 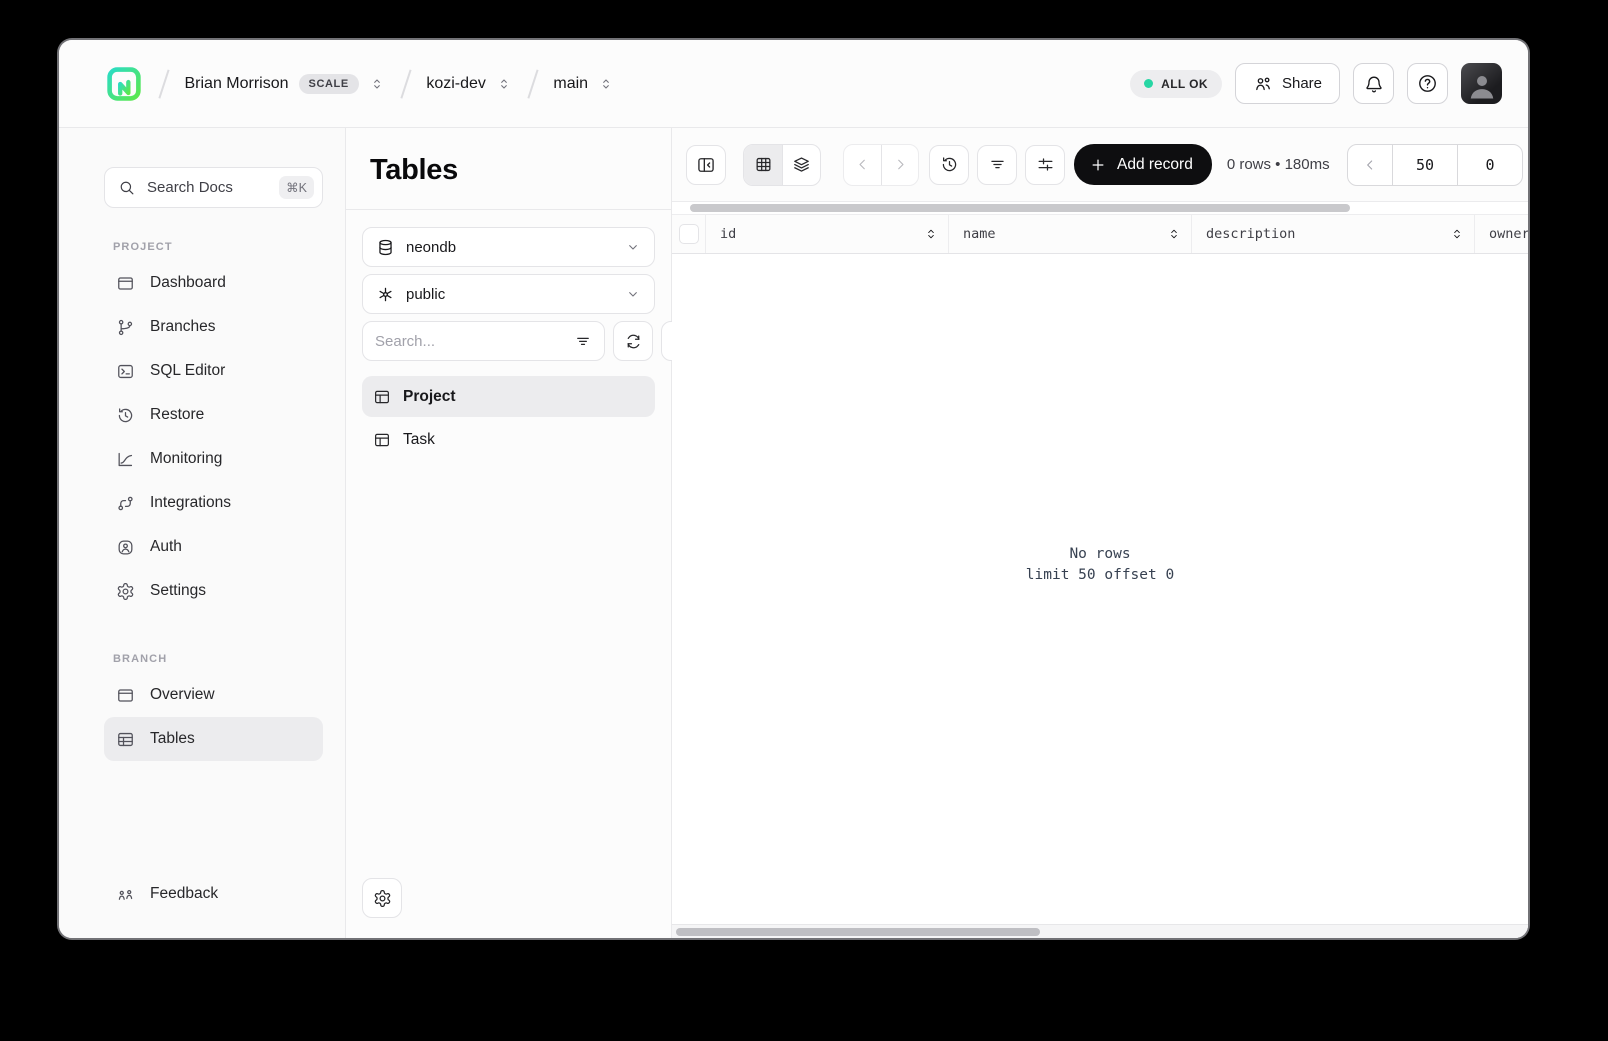 What do you see at coordinates (1481, 83) in the screenshot?
I see `user-avatar` at bounding box center [1481, 83].